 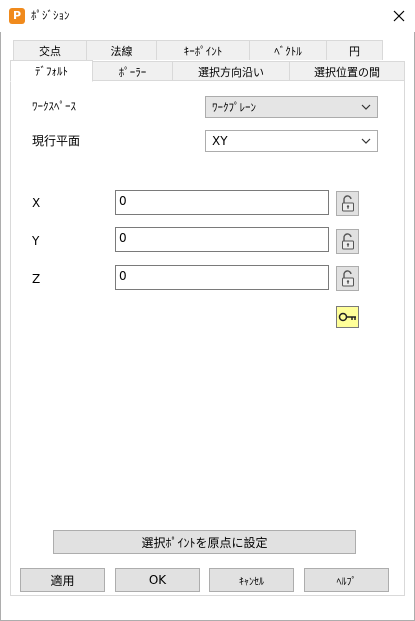 What do you see at coordinates (291, 141) in the screenshot?
I see `plane-select: XY` at bounding box center [291, 141].